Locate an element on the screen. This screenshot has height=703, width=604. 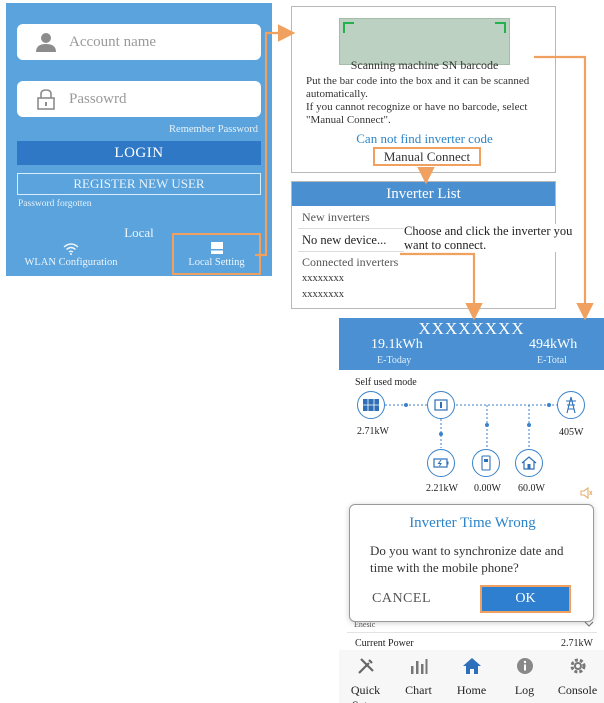
app-header: XXXXXXXX 19.1kWh E-Today 494kWh E-Total is located at coordinates (471, 344).